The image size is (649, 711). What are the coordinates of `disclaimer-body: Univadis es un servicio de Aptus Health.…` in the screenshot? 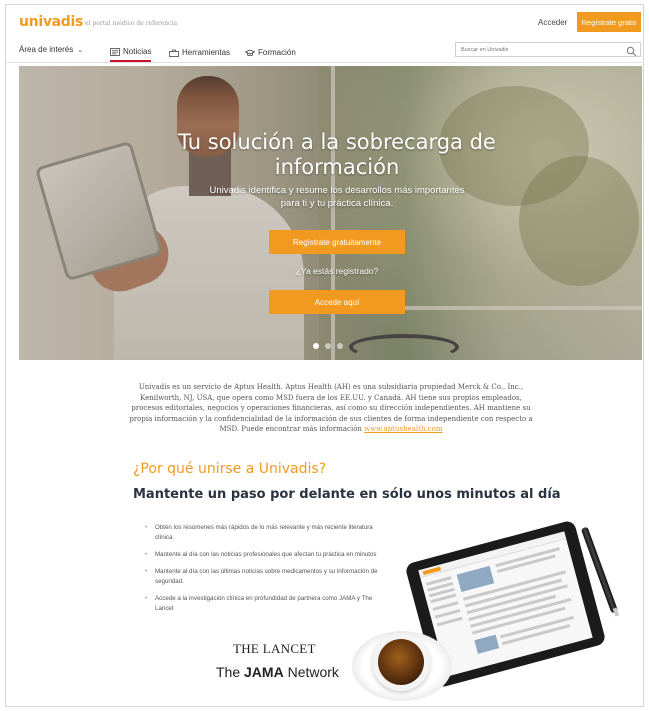 It's located at (331, 408).